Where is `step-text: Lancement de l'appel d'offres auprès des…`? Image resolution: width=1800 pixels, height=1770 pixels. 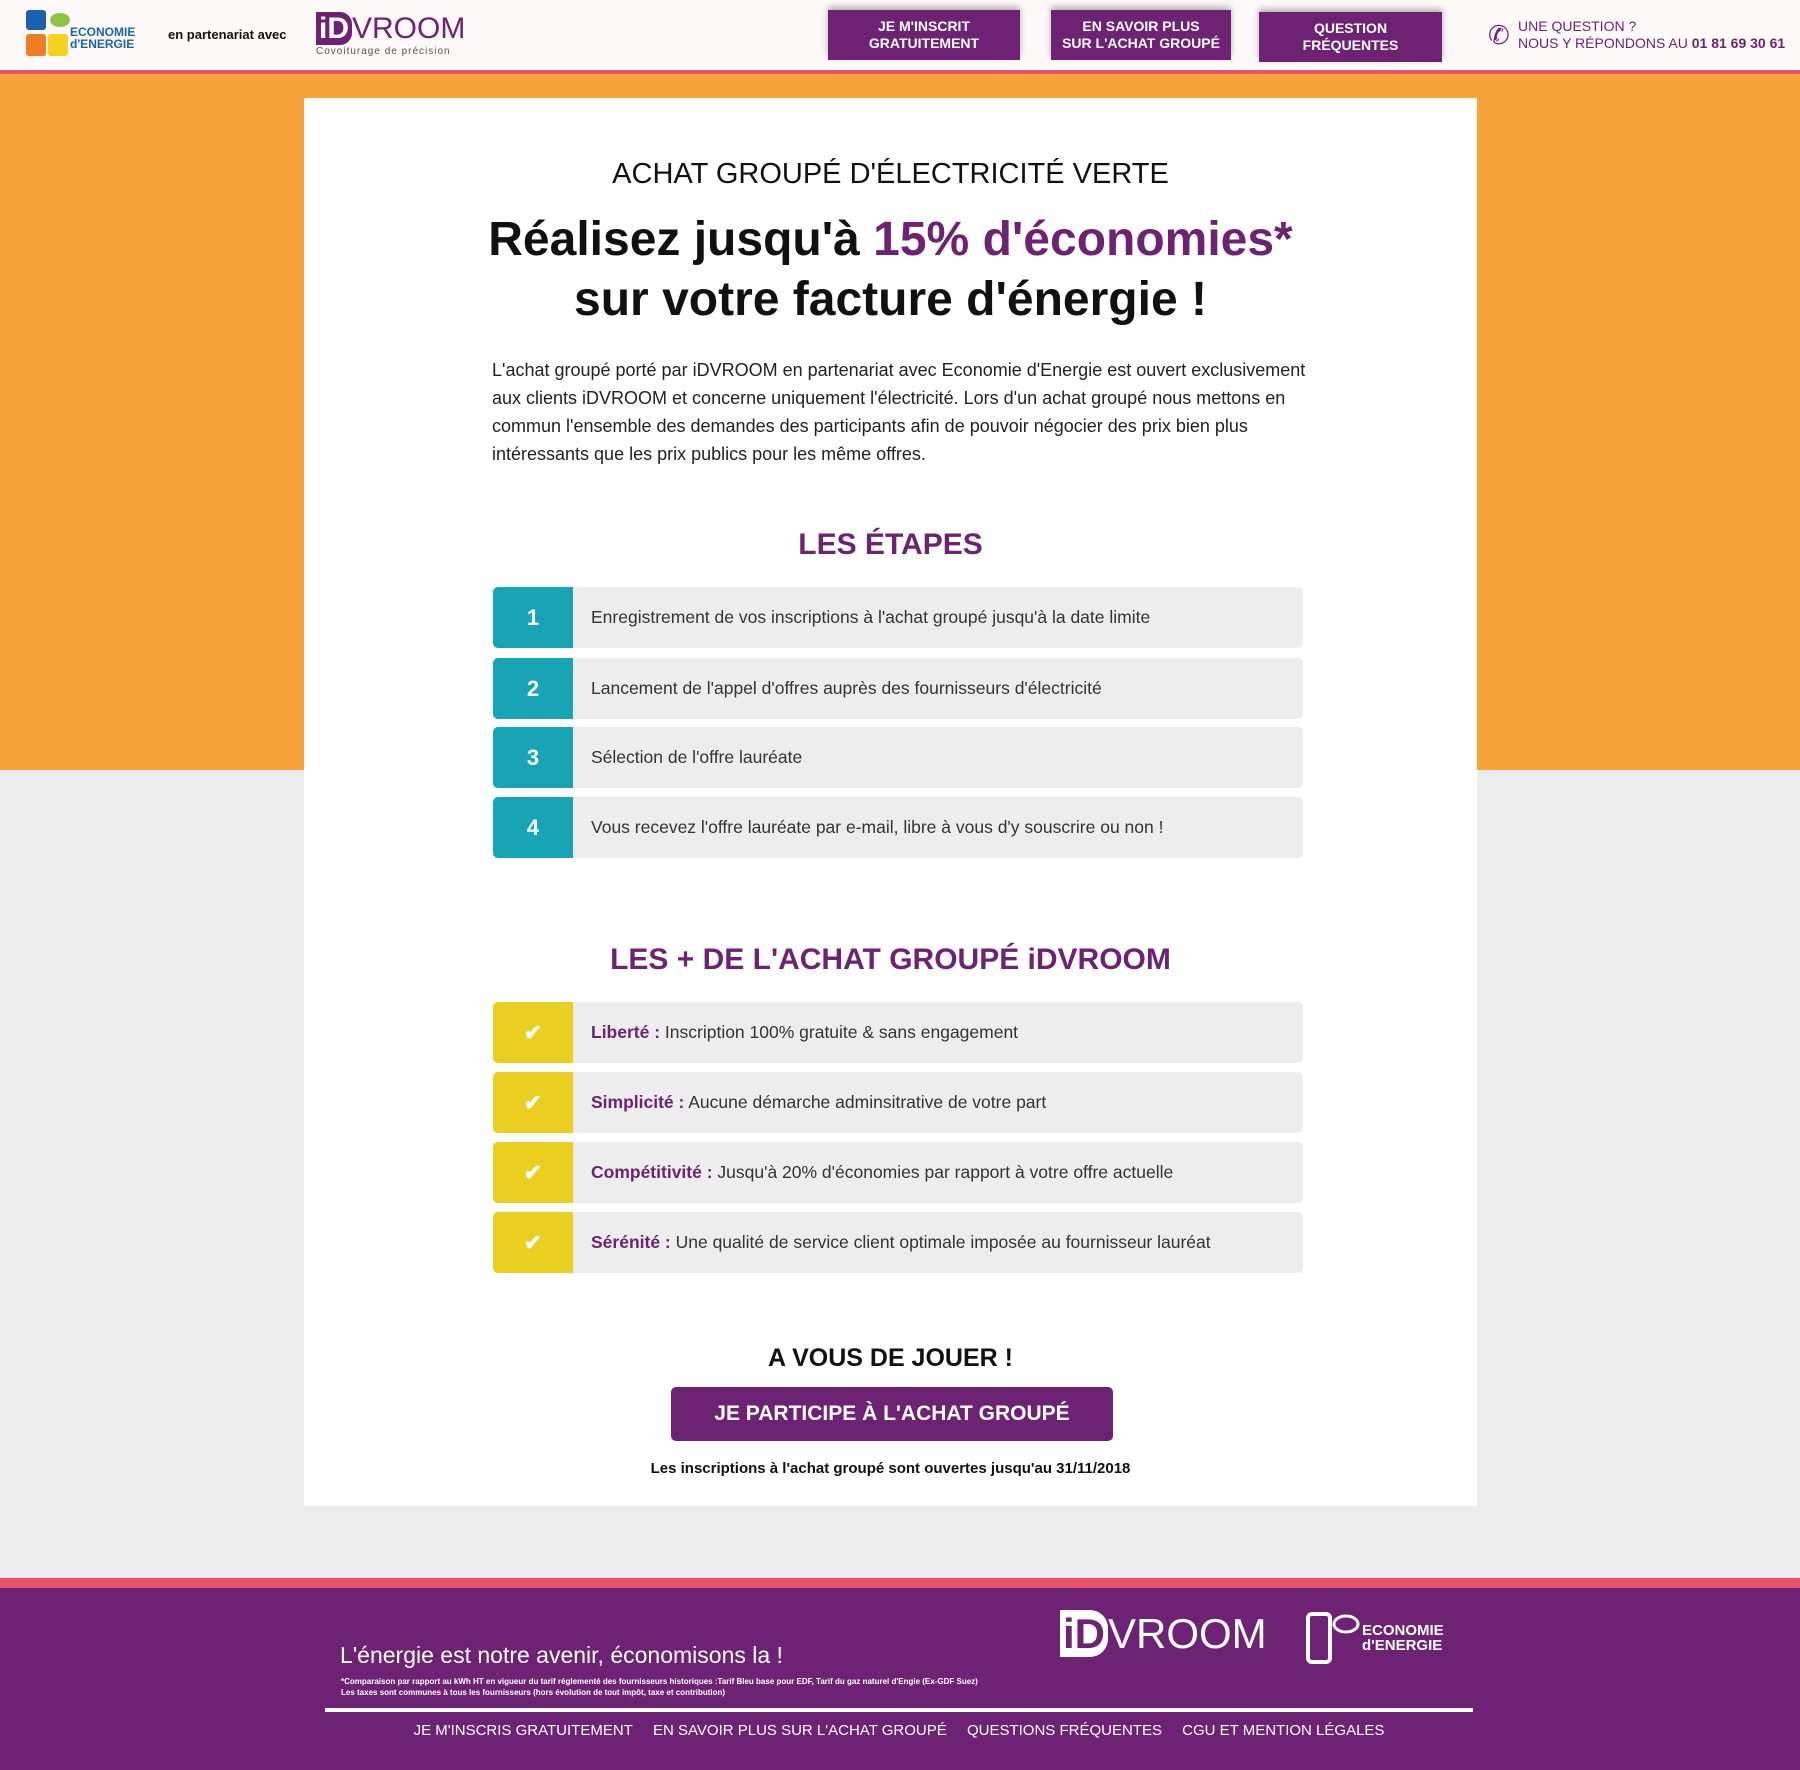 step-text: Lancement de l'appel d'offres auprès des… is located at coordinates (846, 688).